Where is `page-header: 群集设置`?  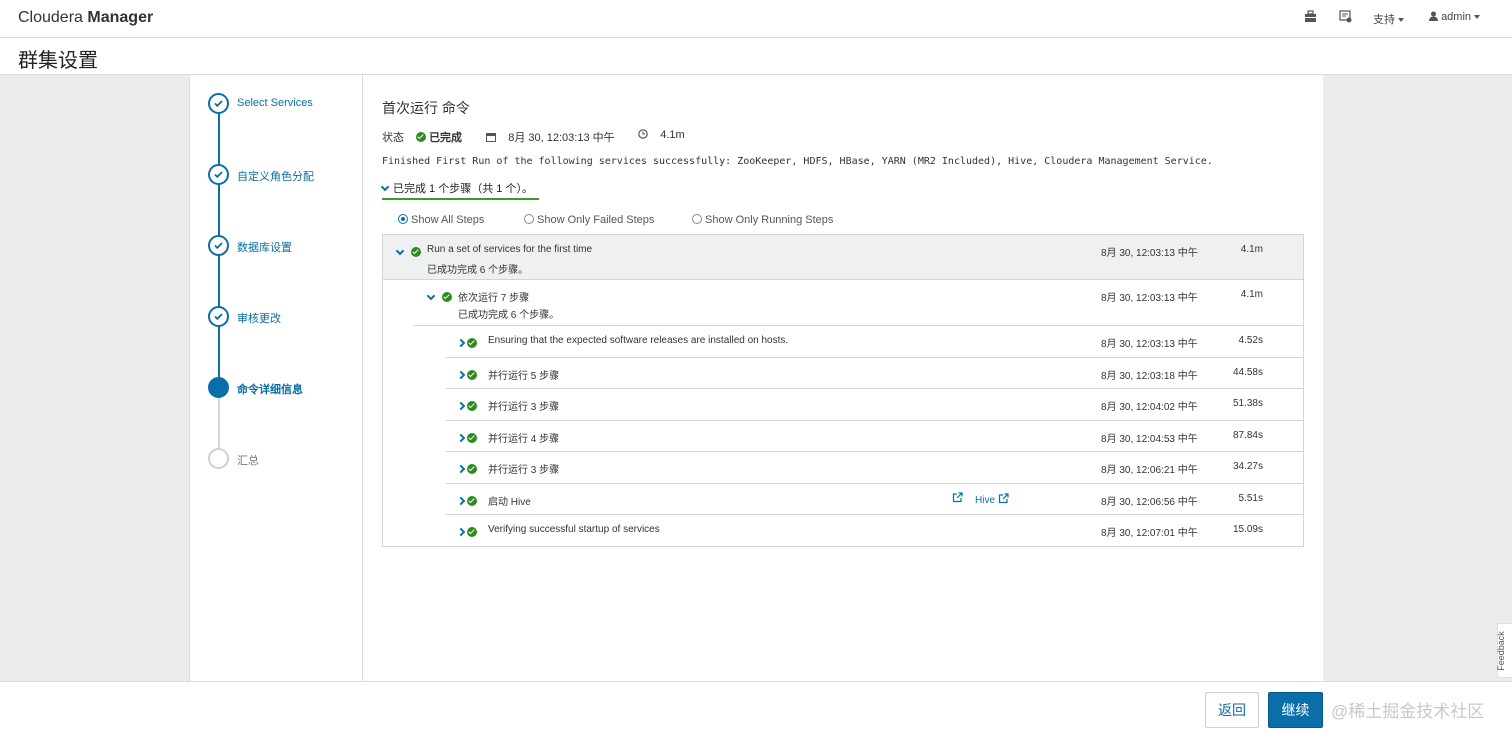 page-header: 群集设置 is located at coordinates (756, 56).